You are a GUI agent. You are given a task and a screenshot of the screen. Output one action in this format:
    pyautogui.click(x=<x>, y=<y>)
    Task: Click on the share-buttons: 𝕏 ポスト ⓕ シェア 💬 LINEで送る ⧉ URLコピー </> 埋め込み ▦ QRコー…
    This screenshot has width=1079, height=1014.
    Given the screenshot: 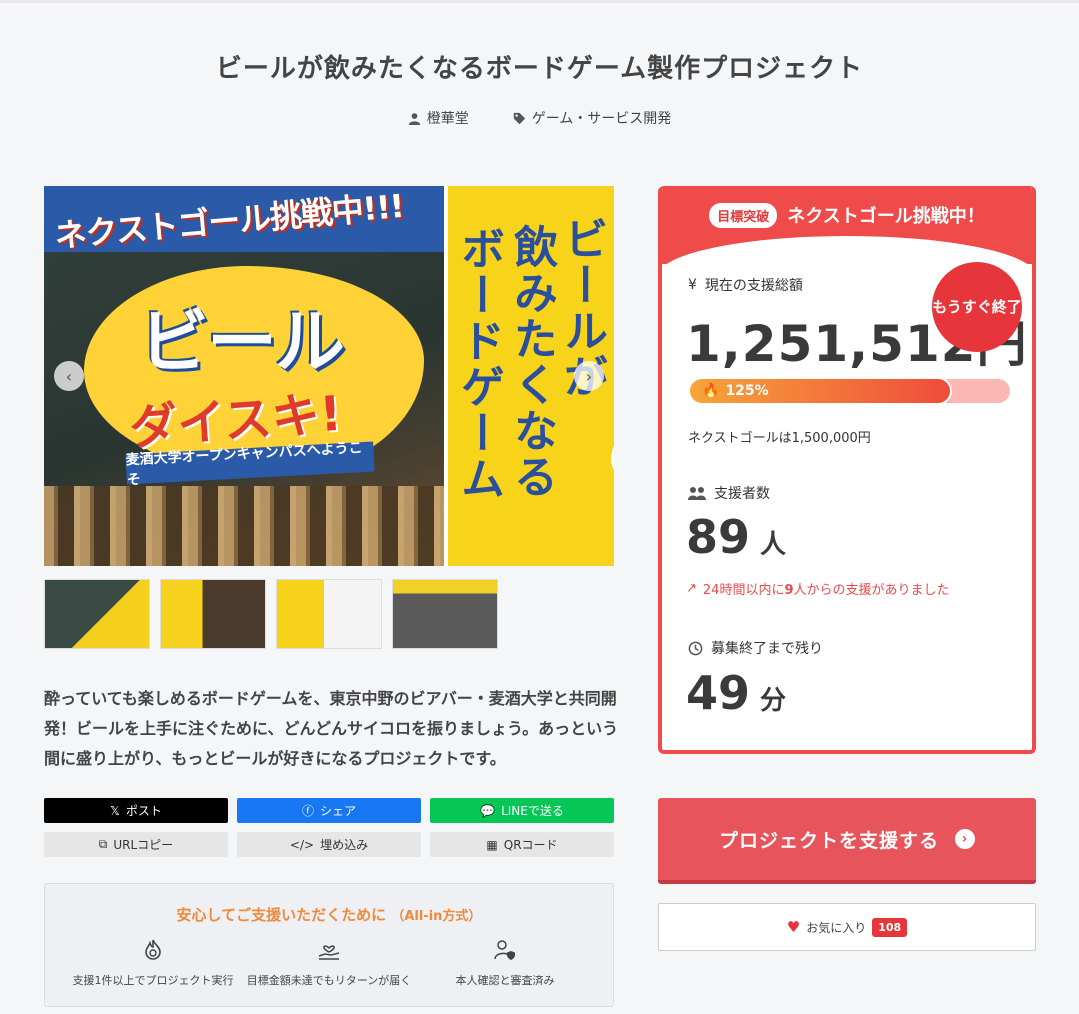 What is the action you would take?
    pyautogui.click(x=329, y=827)
    